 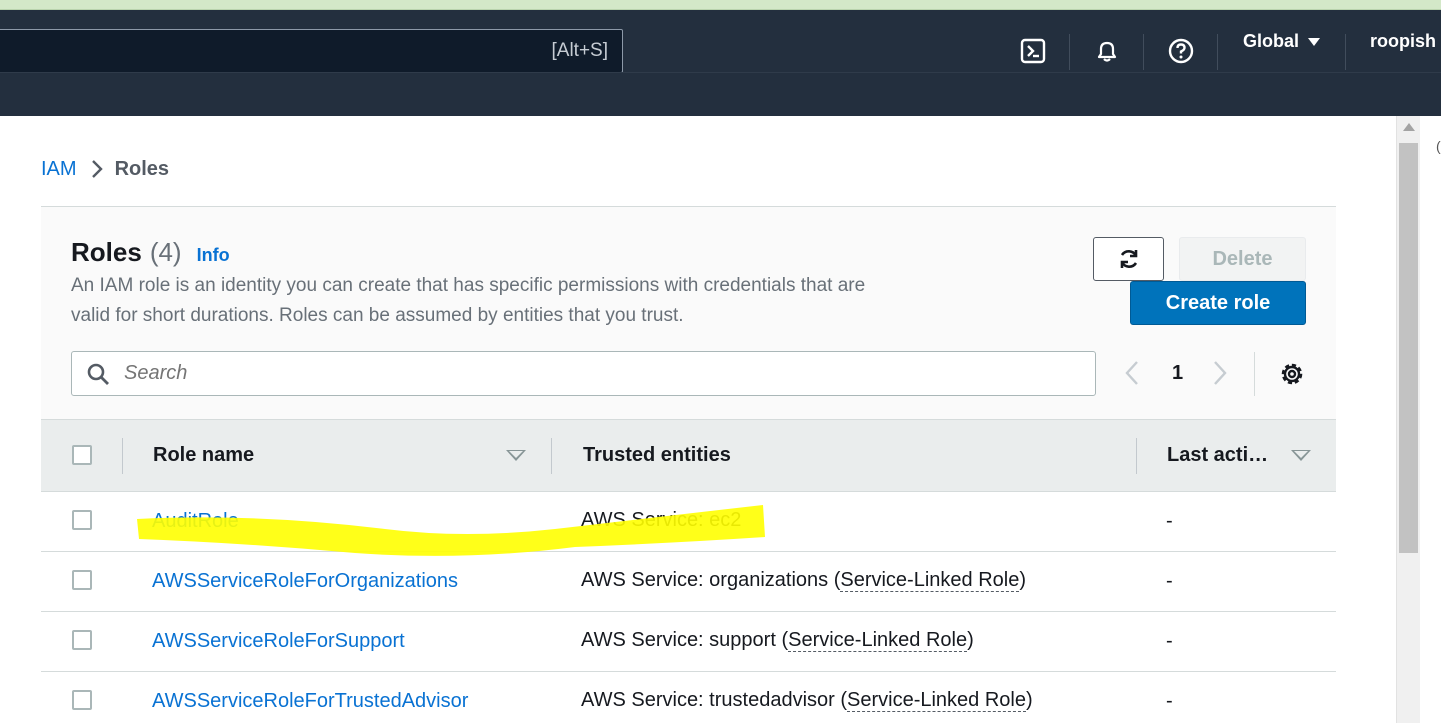 What do you see at coordinates (195, 521) in the screenshot?
I see `role-name-link: AuditRole` at bounding box center [195, 521].